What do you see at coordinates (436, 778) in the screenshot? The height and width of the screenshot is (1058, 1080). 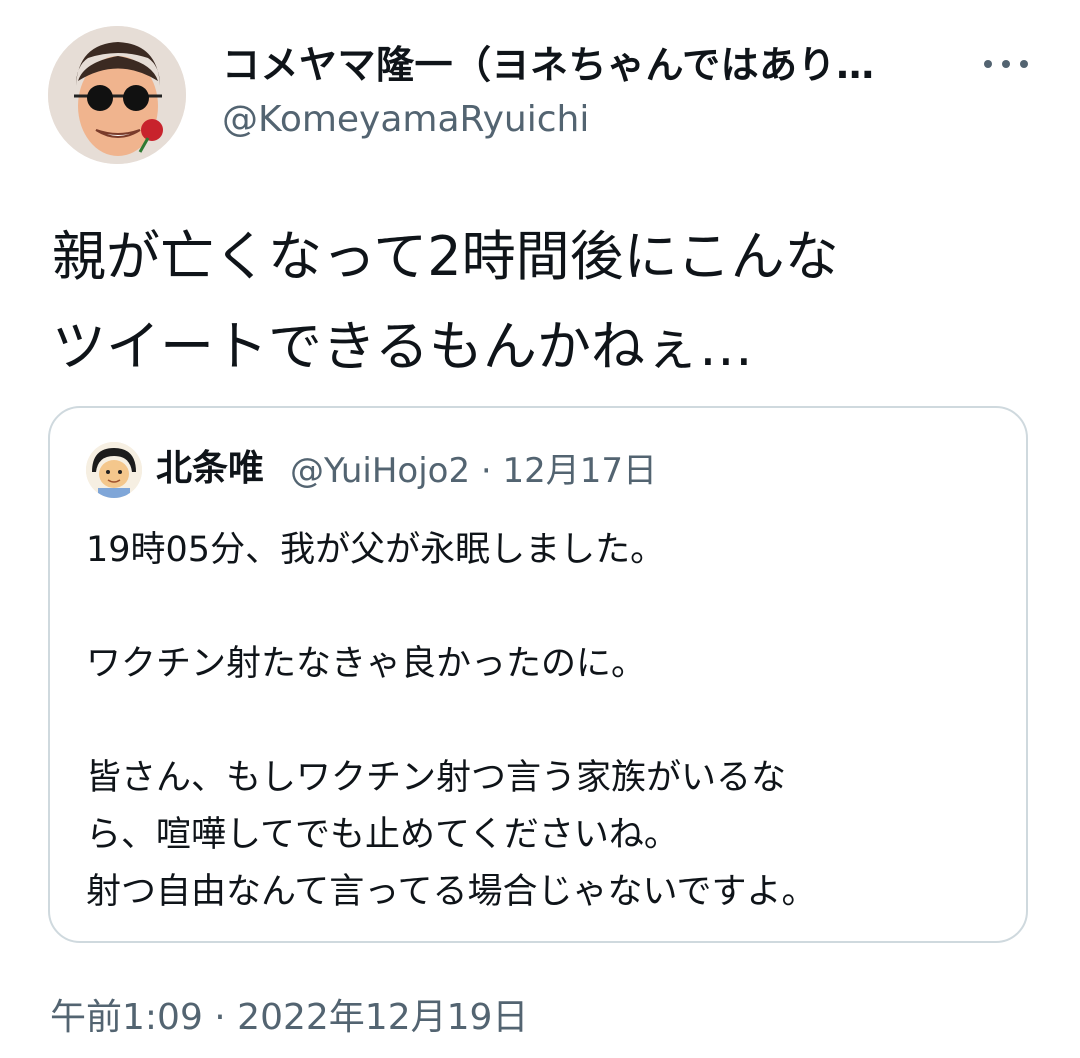 I see `quoted-body-line: 皆さん、もしワクチン射つ言う家族がいるな` at bounding box center [436, 778].